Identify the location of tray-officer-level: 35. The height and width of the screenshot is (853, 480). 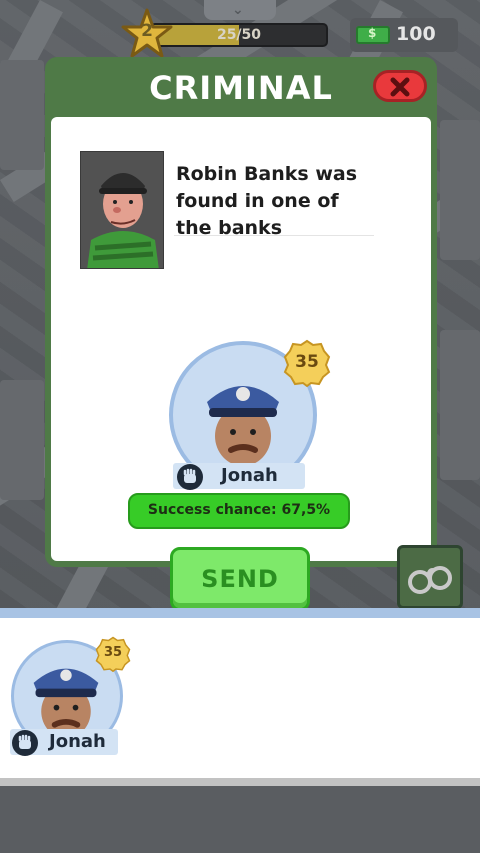
(113, 652).